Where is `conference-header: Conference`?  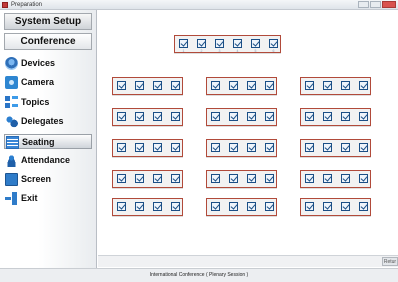 conference-header: Conference is located at coordinates (48, 41).